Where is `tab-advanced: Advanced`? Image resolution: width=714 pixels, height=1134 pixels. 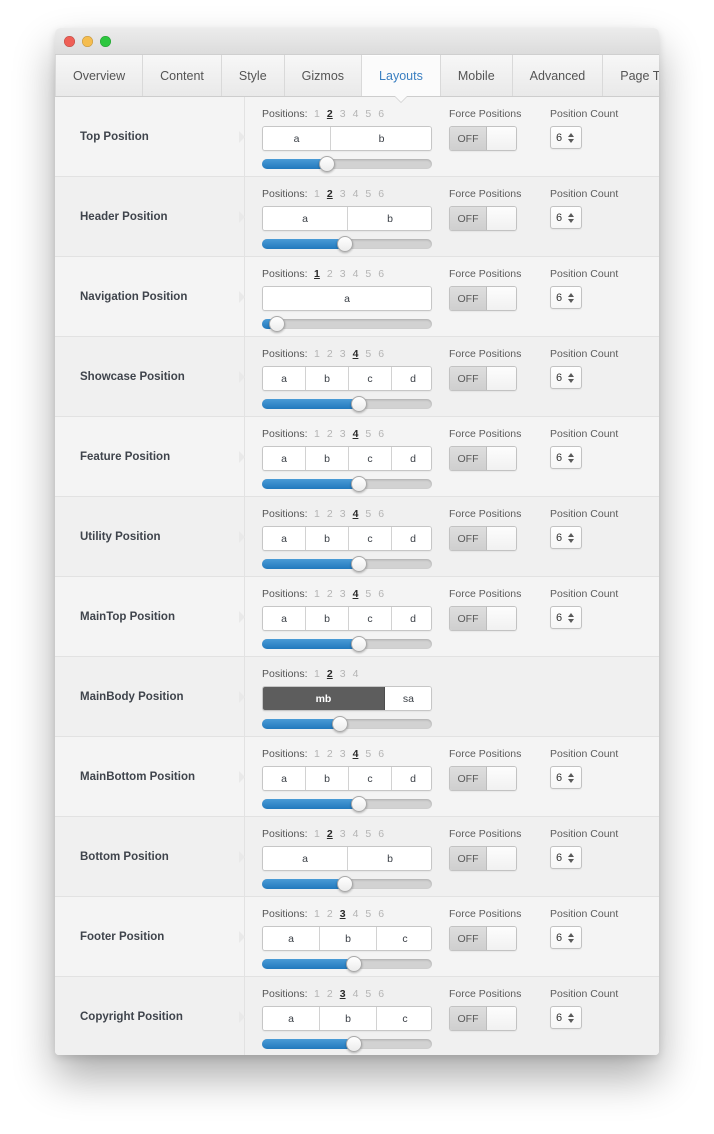
tab-advanced: Advanced is located at coordinates (558, 75).